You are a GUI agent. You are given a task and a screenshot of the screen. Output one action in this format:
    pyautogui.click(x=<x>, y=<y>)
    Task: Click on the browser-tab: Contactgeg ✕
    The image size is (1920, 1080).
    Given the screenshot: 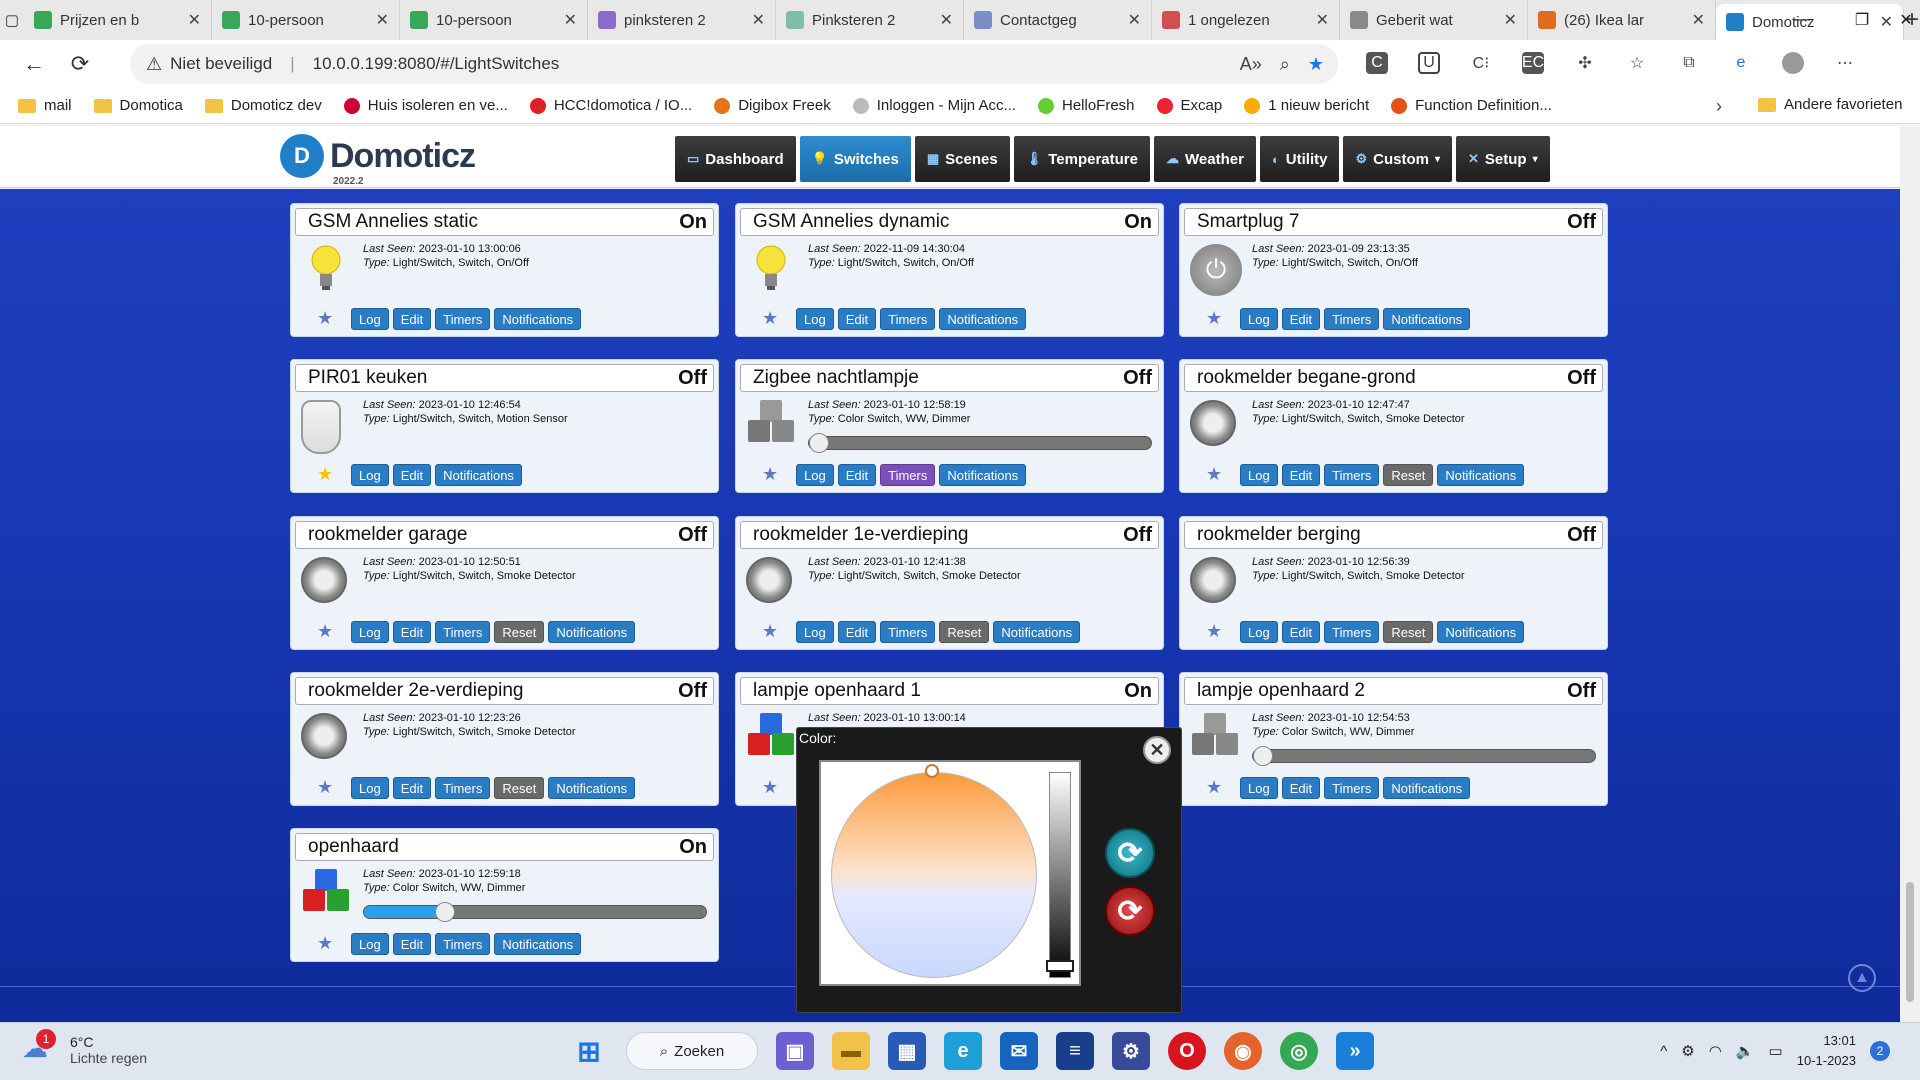 What is the action you would take?
    pyautogui.click(x=1058, y=20)
    